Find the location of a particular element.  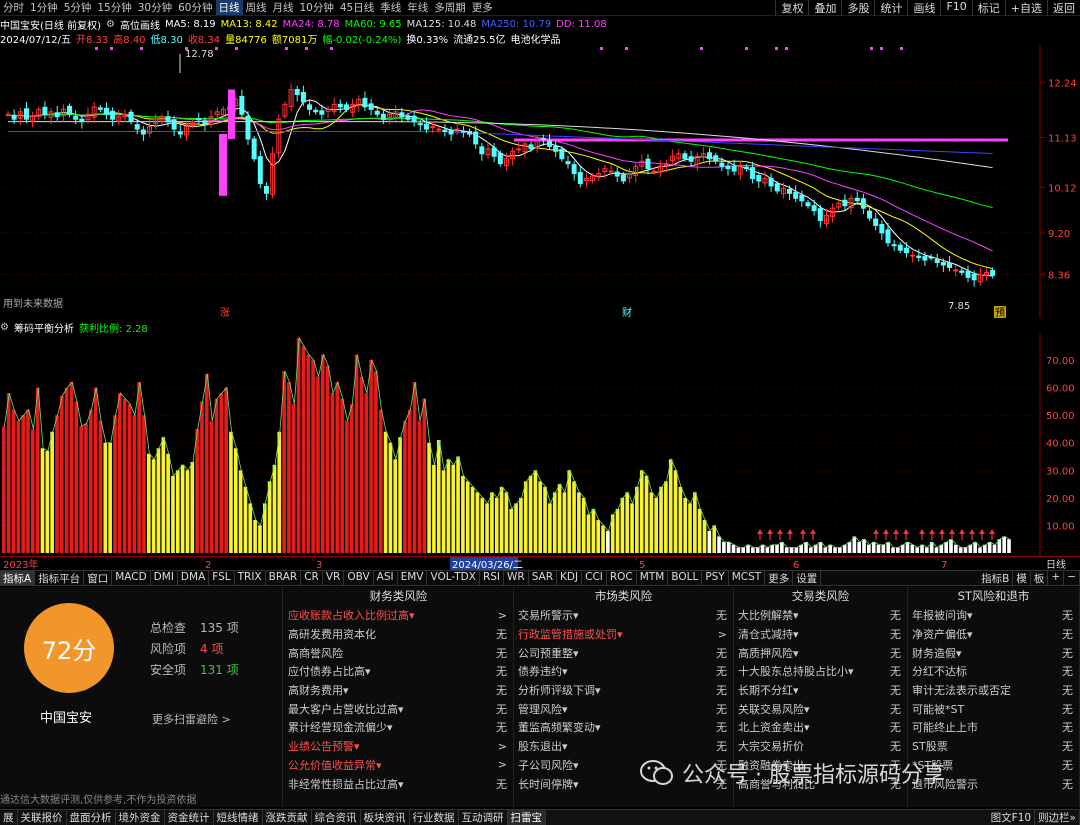

indicator-tab: PSY is located at coordinates (715, 578).